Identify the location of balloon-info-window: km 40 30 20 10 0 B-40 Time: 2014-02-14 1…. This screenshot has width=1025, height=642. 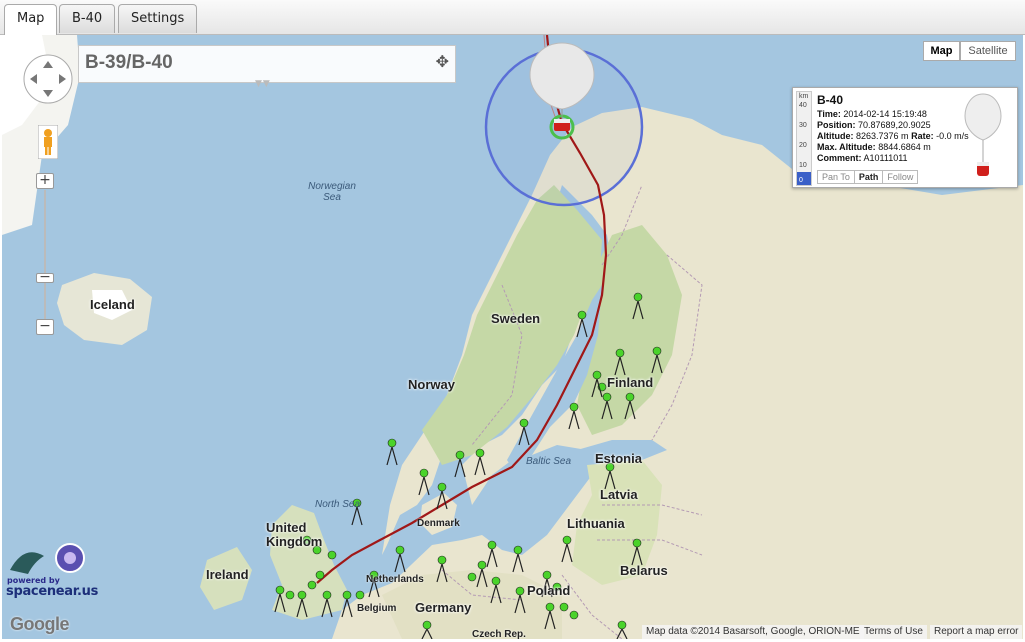
(905, 137).